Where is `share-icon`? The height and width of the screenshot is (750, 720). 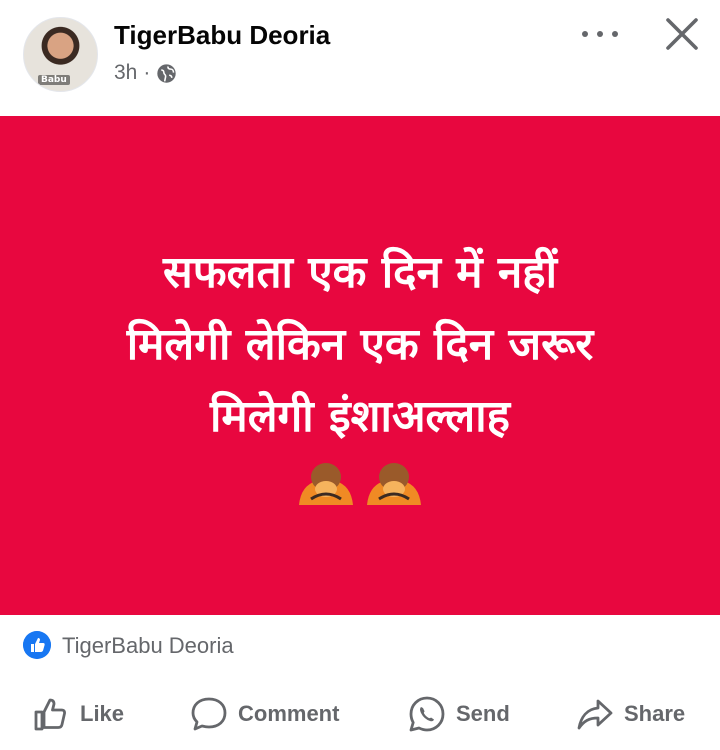 share-icon is located at coordinates (595, 714).